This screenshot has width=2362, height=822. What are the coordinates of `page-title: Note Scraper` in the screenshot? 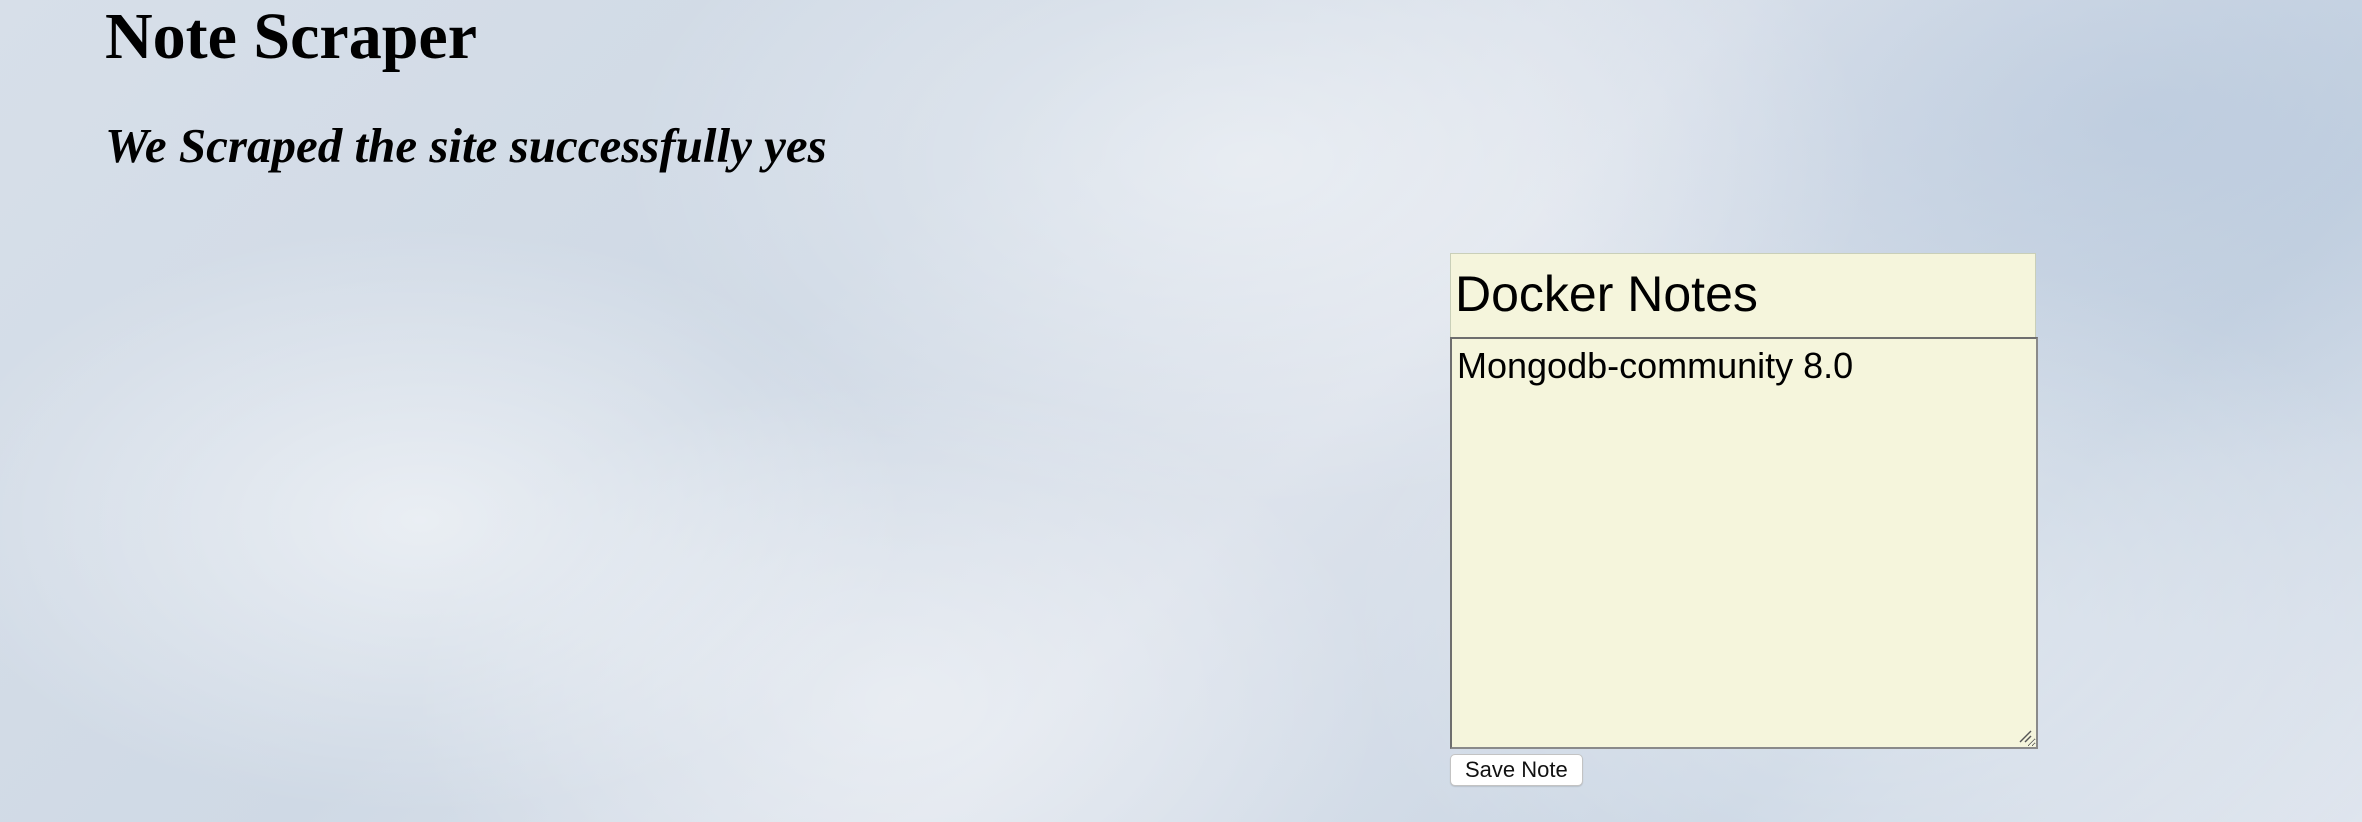 It's located at (291, 36).